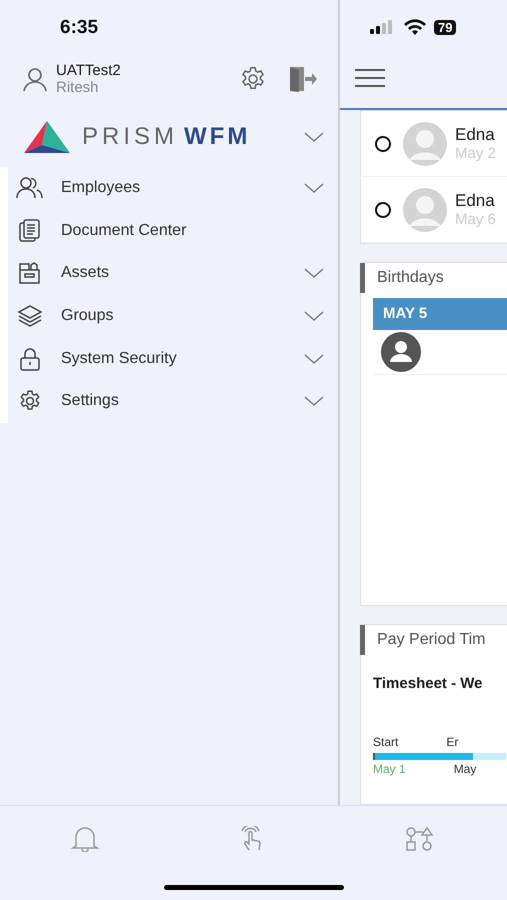  Describe the element at coordinates (370, 78) in the screenshot. I see `menu-icon` at that location.